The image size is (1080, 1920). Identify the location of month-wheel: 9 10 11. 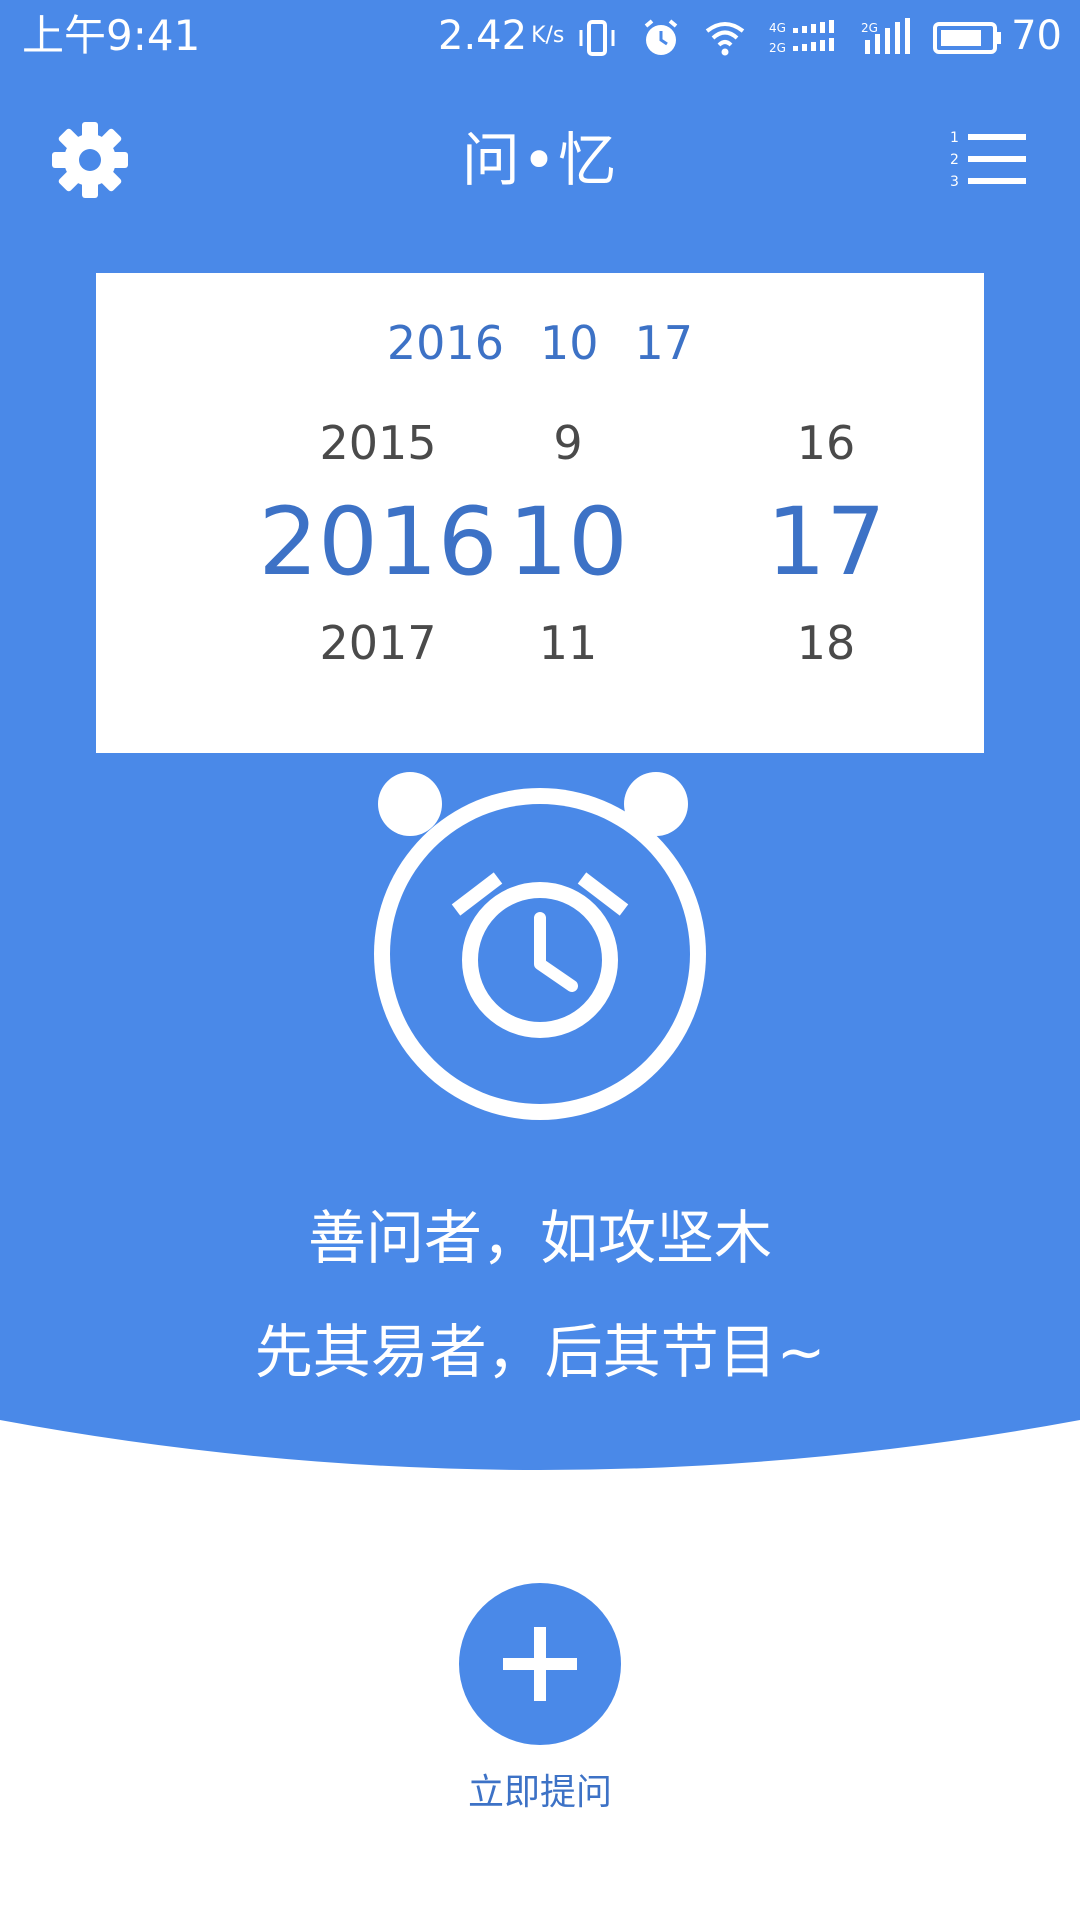
(568, 543).